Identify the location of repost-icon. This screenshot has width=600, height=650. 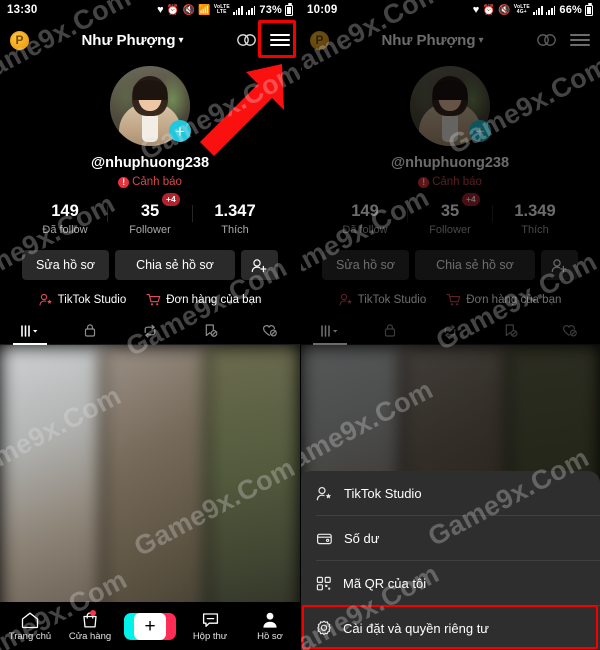
(150, 331).